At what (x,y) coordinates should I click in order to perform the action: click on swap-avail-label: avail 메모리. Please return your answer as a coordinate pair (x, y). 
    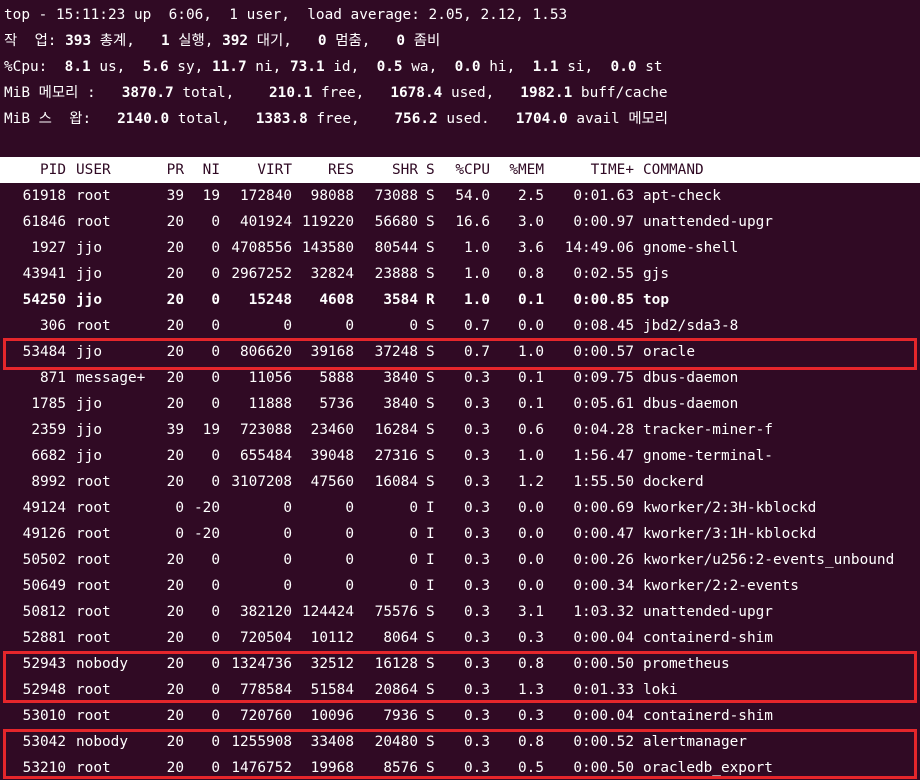
    Looking at the image, I should click on (618, 119).